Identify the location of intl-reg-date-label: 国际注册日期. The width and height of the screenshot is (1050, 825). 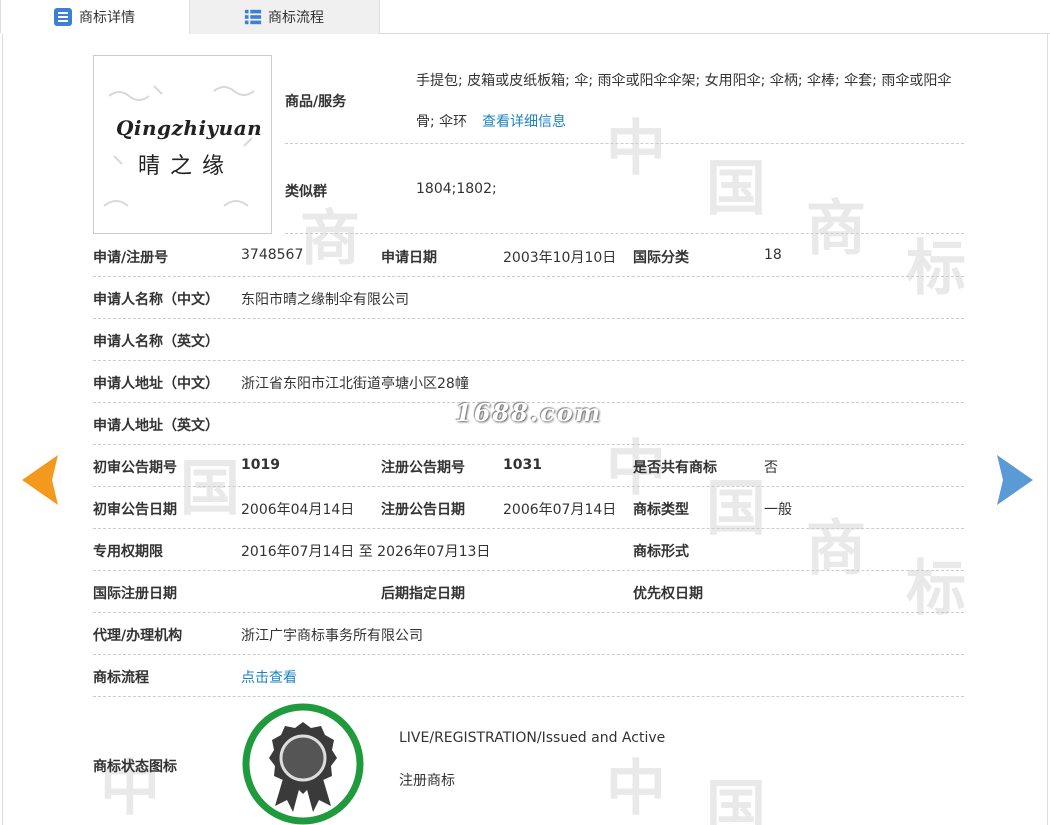
(135, 594).